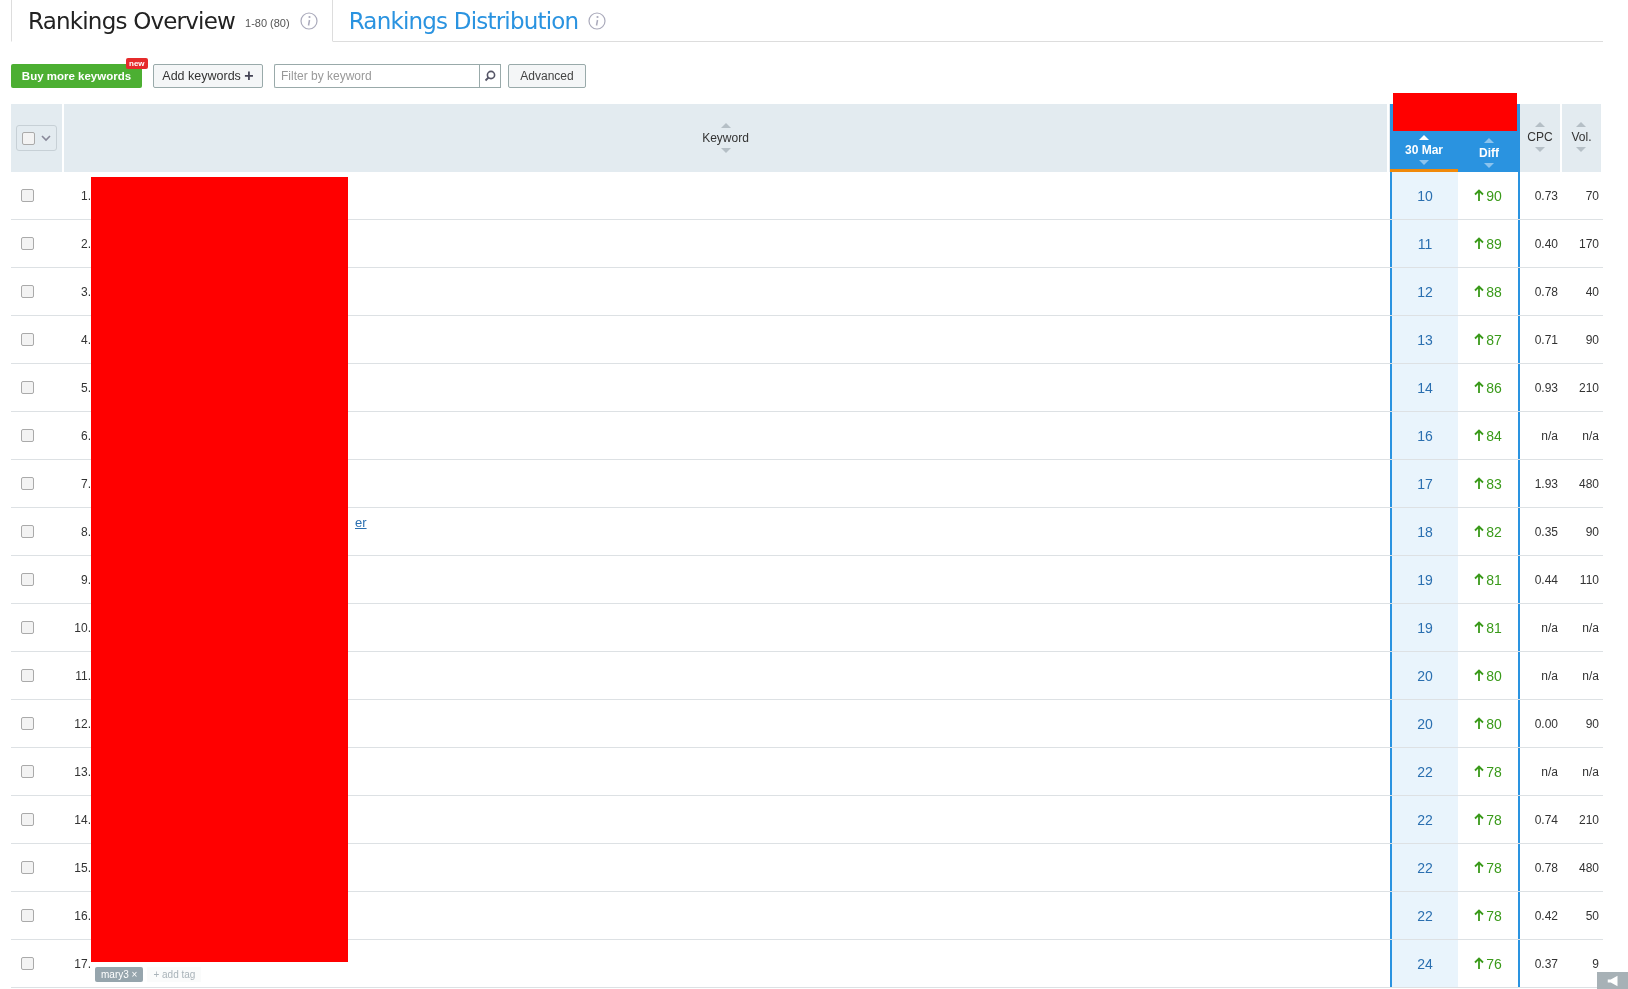  What do you see at coordinates (82, 820) in the screenshot?
I see `row-number: 14.` at bounding box center [82, 820].